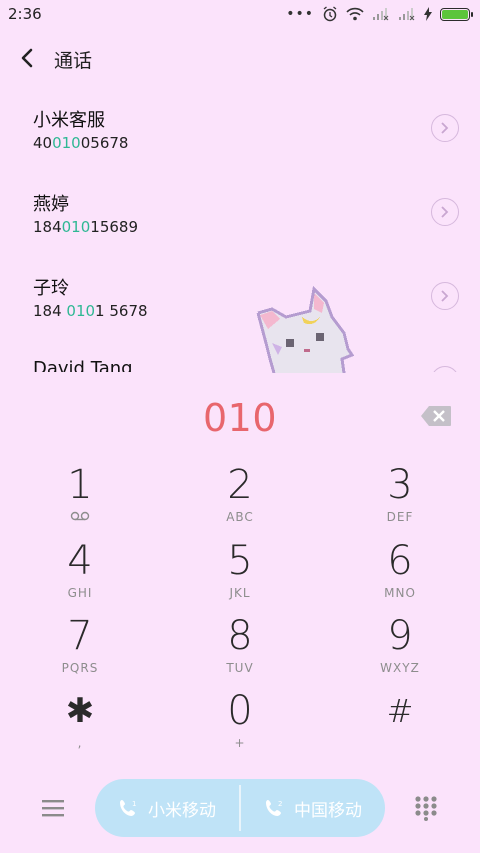 The width and height of the screenshot is (480, 853). Describe the element at coordinates (240, 500) in the screenshot. I see `key-2: 2 ABC` at that location.